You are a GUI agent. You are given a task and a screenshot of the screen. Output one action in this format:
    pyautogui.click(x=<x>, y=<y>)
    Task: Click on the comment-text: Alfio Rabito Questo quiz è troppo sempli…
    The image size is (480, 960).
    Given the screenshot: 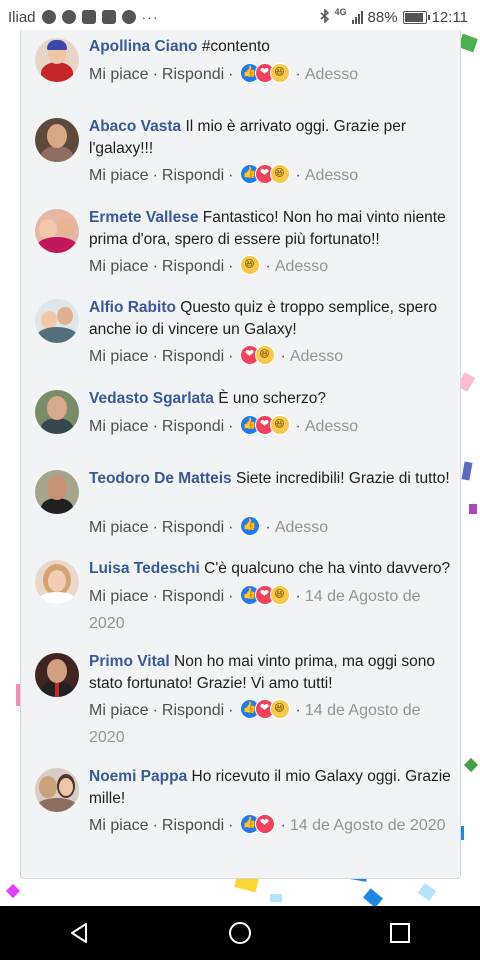 What is the action you would take?
    pyautogui.click(x=272, y=319)
    